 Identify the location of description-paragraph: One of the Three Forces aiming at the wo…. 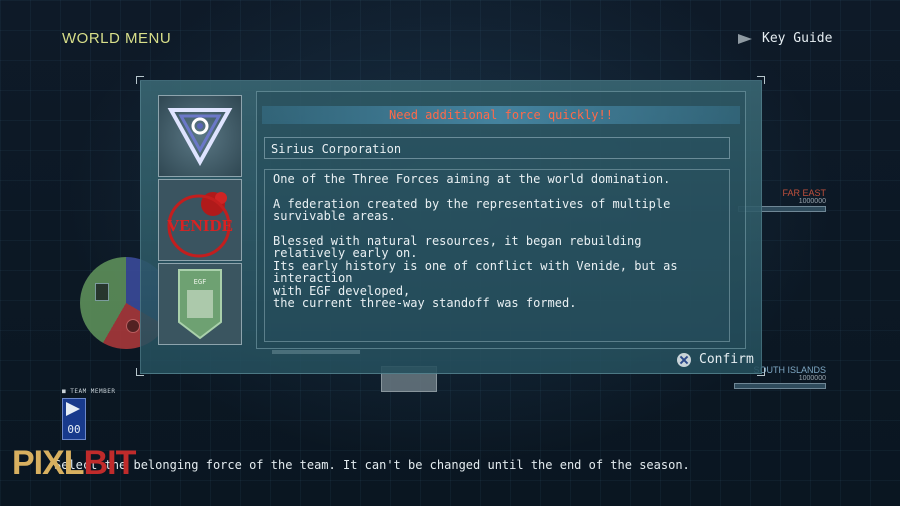
(472, 179).